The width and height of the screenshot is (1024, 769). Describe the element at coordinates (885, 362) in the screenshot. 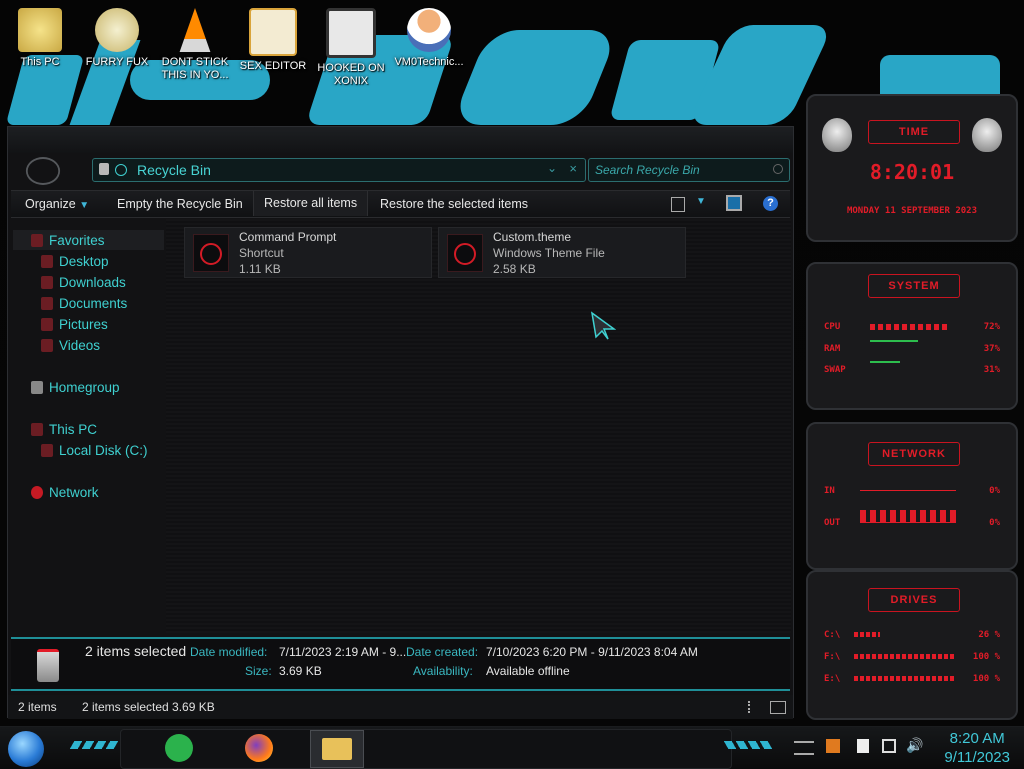

I see `swap-bar` at that location.